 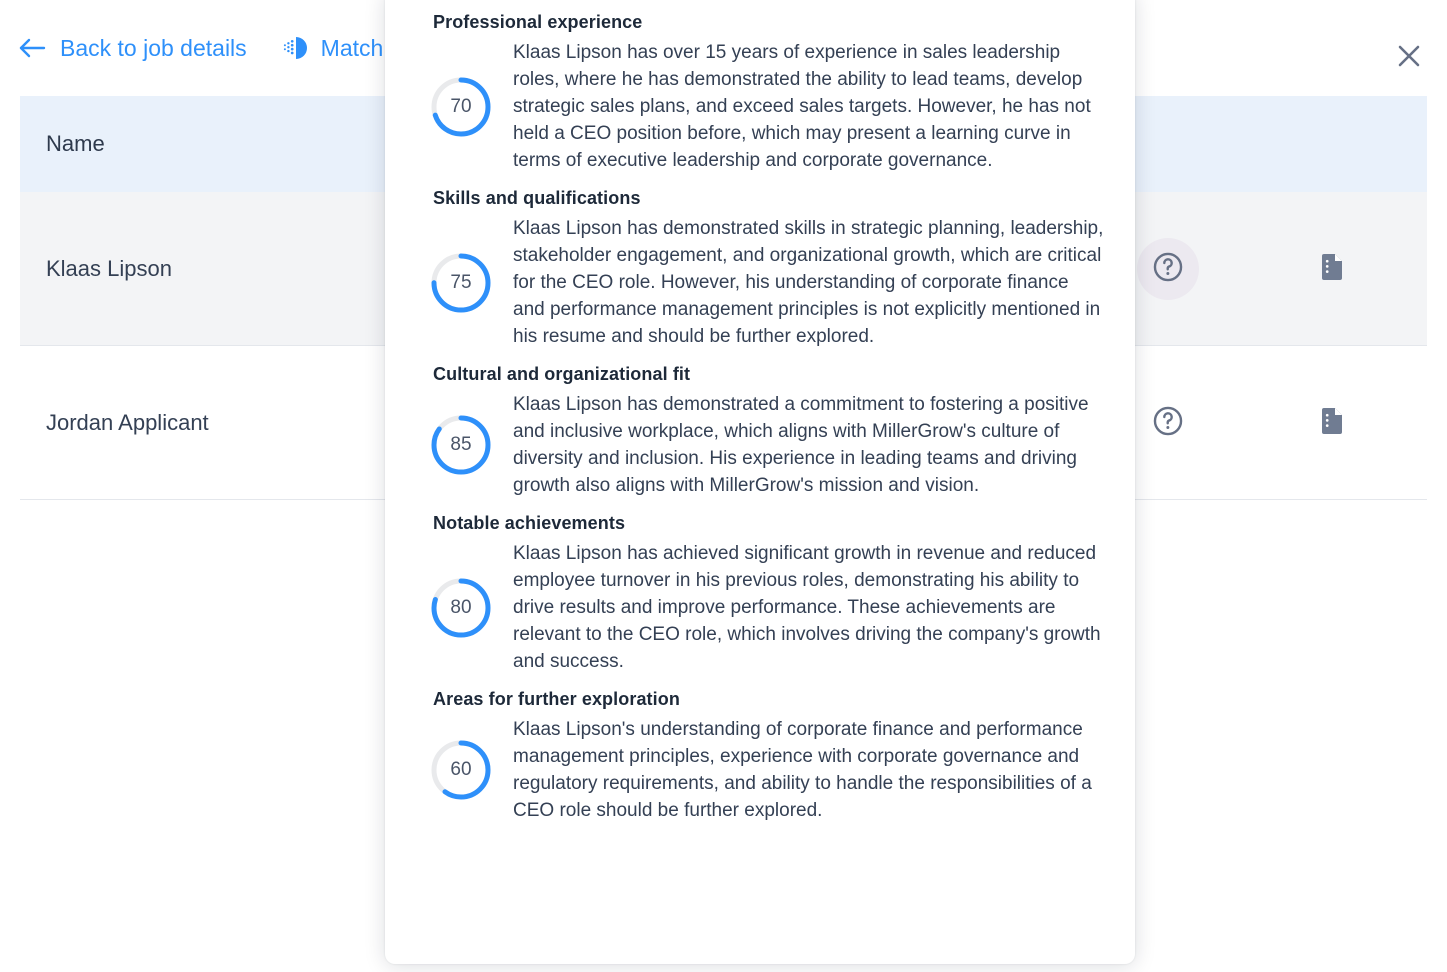 I want to click on section-title: Professional experience, so click(x=538, y=22).